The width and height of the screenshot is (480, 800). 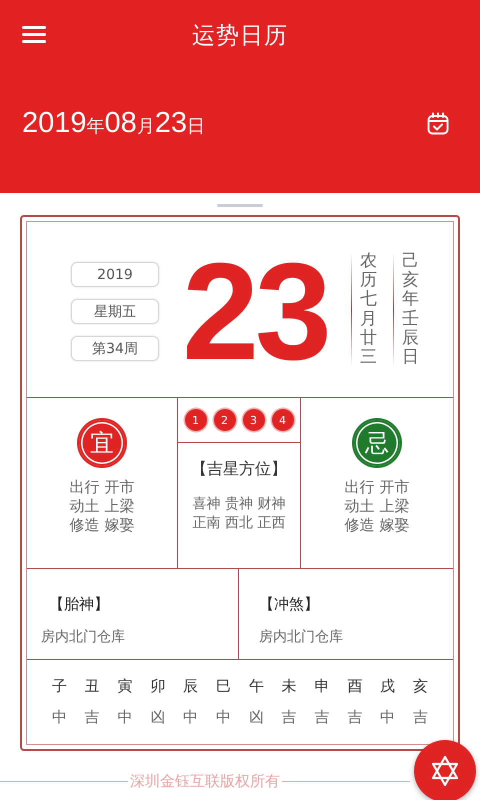 What do you see at coordinates (224, 686) in the screenshot?
I see `hour-branch: 巳` at bounding box center [224, 686].